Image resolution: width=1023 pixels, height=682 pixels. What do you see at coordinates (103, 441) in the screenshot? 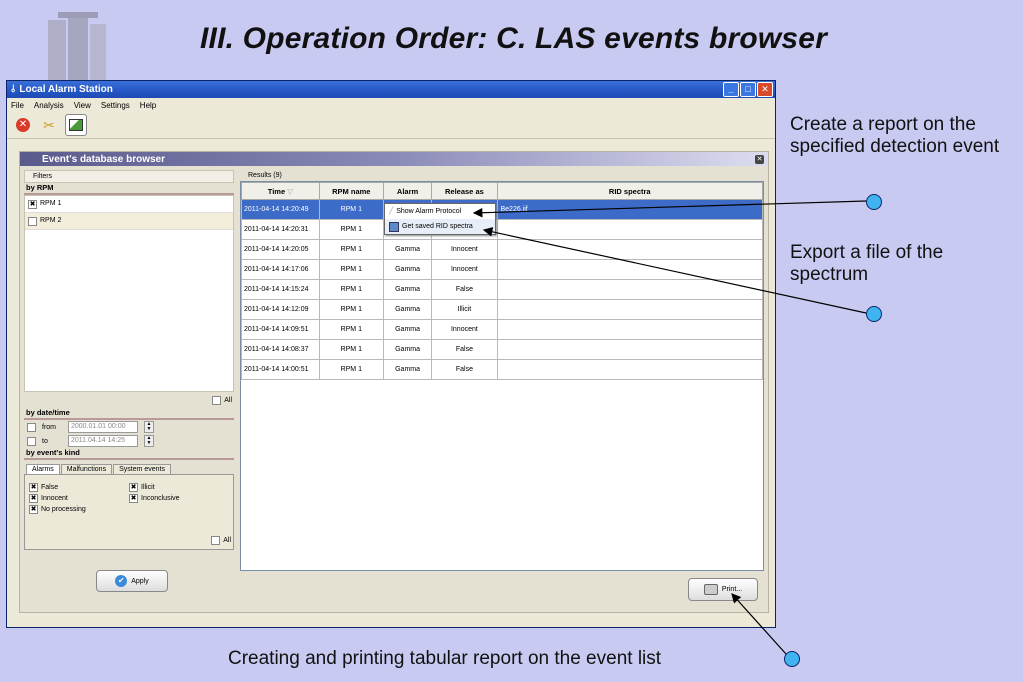
I see `to-date-field: 2011.04.14 14:25` at bounding box center [103, 441].